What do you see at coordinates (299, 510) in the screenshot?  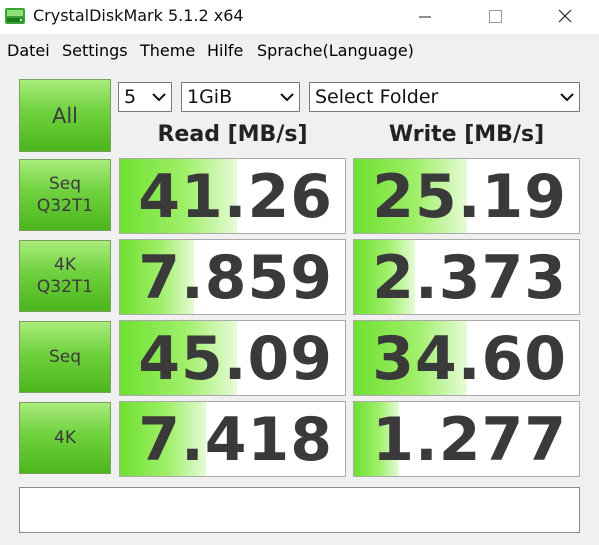 I see `comment-field` at bounding box center [299, 510].